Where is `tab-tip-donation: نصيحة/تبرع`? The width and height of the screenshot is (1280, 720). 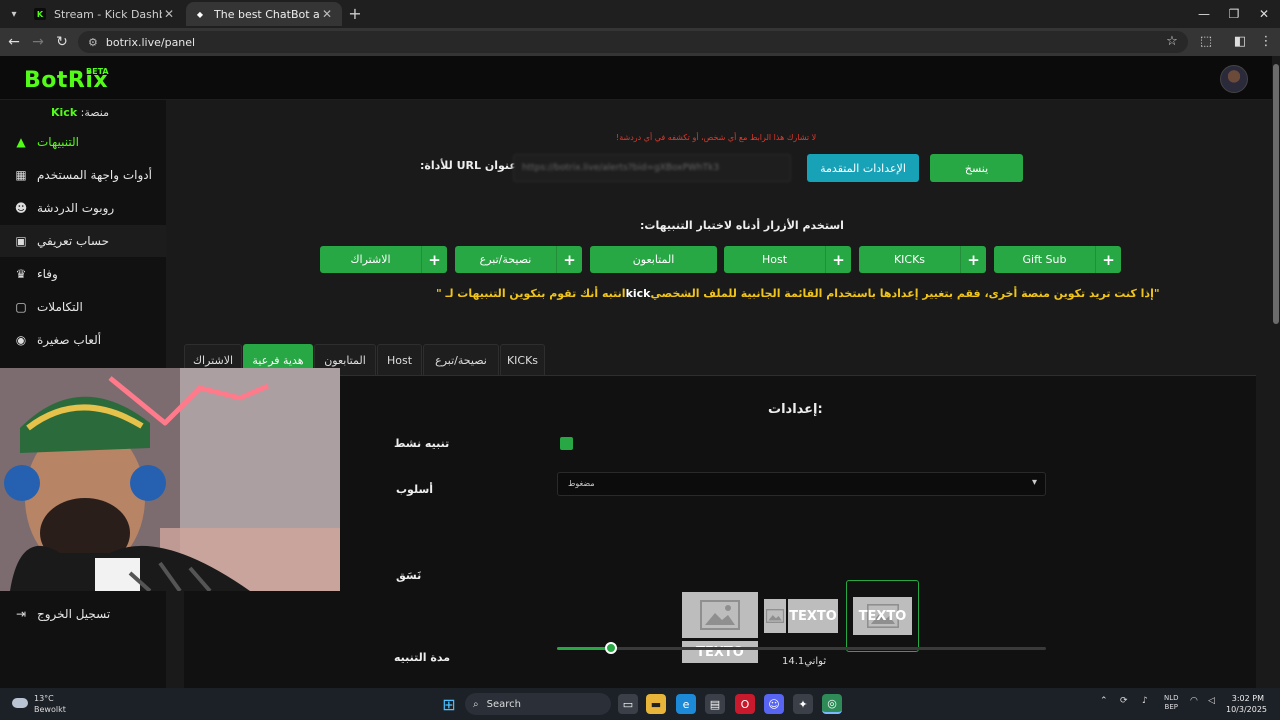
tab-tip-donation: نصيحة/تبرع is located at coordinates (461, 360).